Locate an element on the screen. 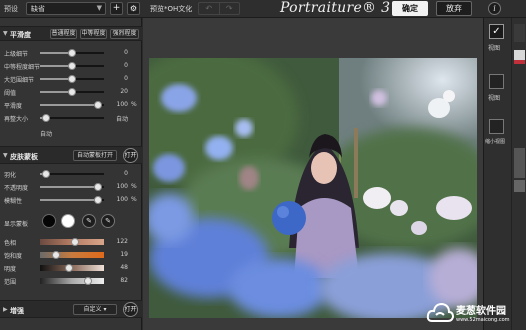 This screenshot has height=330, width=526. slider-value: 48 is located at coordinates (118, 267).